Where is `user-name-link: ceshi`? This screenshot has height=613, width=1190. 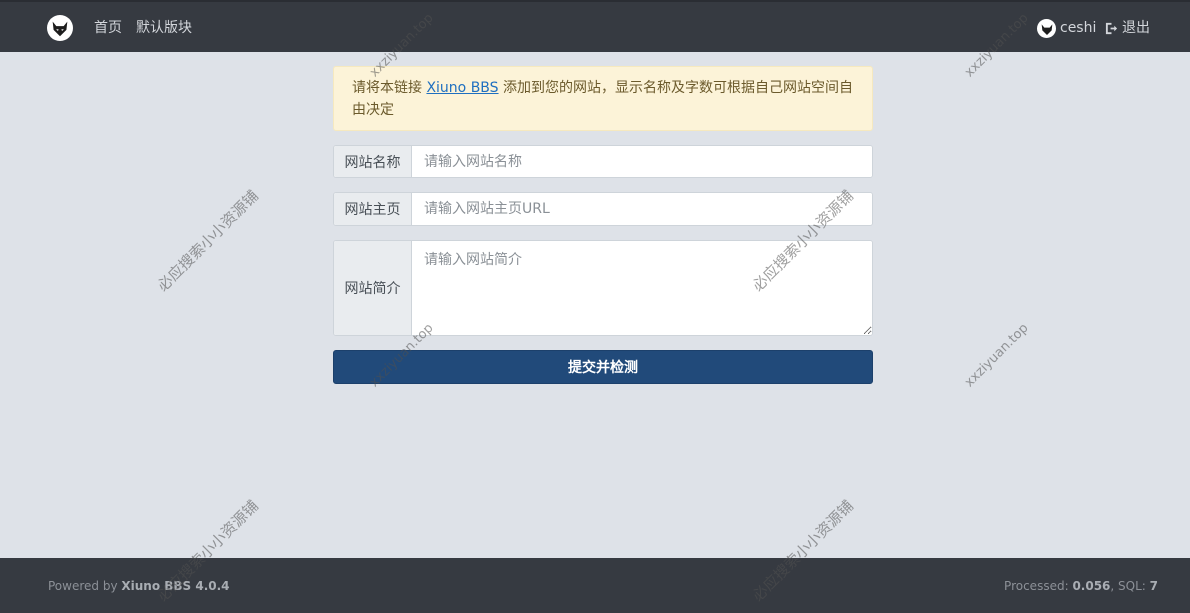 user-name-link: ceshi is located at coordinates (1078, 28).